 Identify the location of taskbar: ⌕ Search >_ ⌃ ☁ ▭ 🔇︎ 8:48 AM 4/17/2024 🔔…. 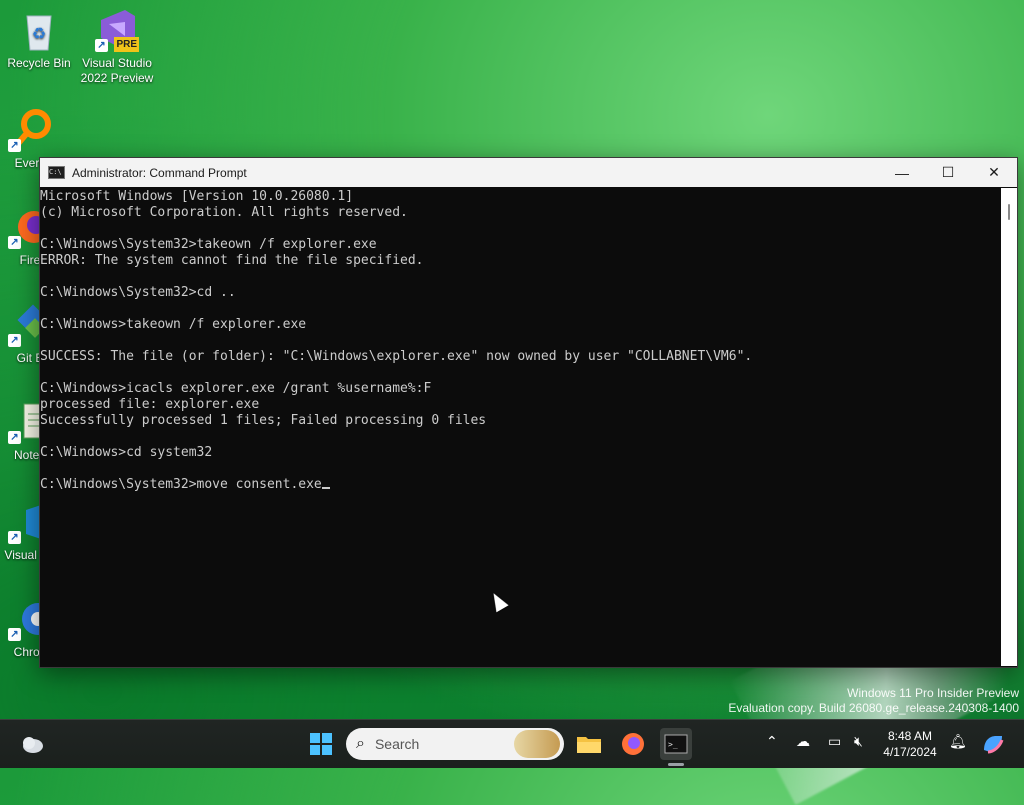
(512, 743).